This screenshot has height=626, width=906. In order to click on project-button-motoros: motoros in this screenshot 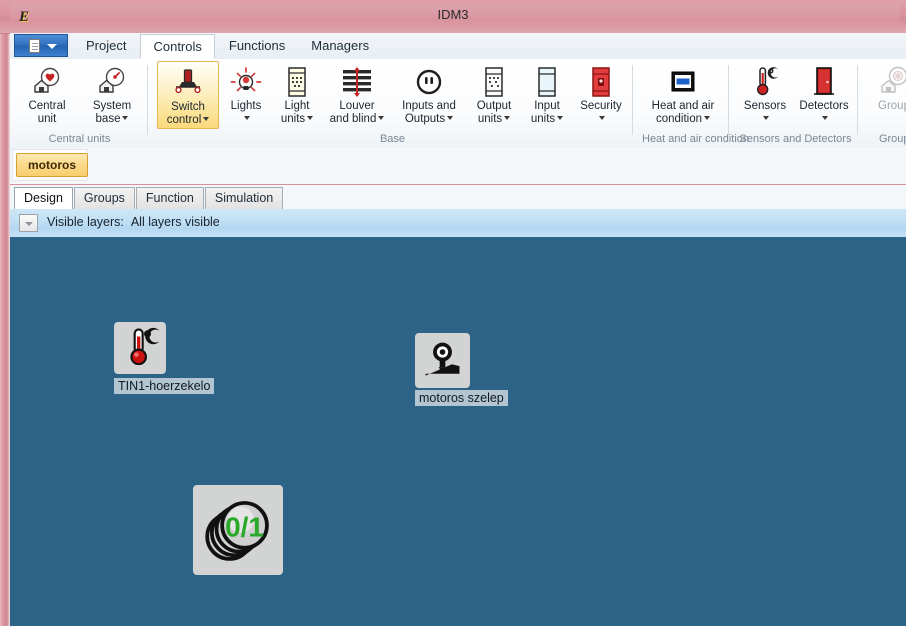, I will do `click(52, 165)`.